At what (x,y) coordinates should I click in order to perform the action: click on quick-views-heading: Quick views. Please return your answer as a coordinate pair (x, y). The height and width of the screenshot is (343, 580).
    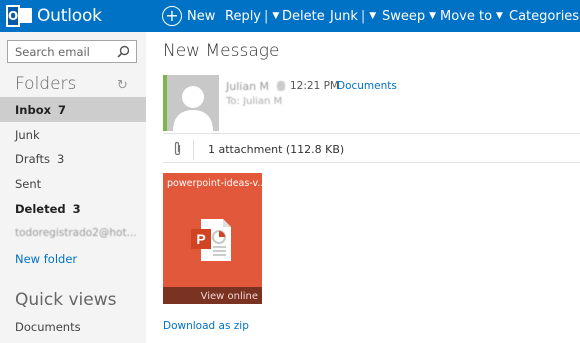
    Looking at the image, I should click on (66, 300).